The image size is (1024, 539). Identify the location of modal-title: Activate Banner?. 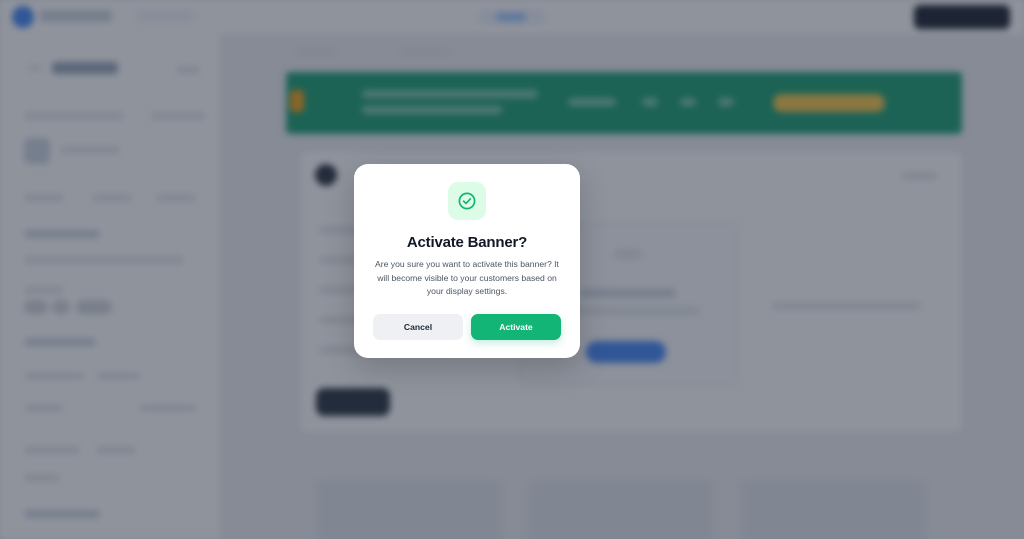
(467, 242).